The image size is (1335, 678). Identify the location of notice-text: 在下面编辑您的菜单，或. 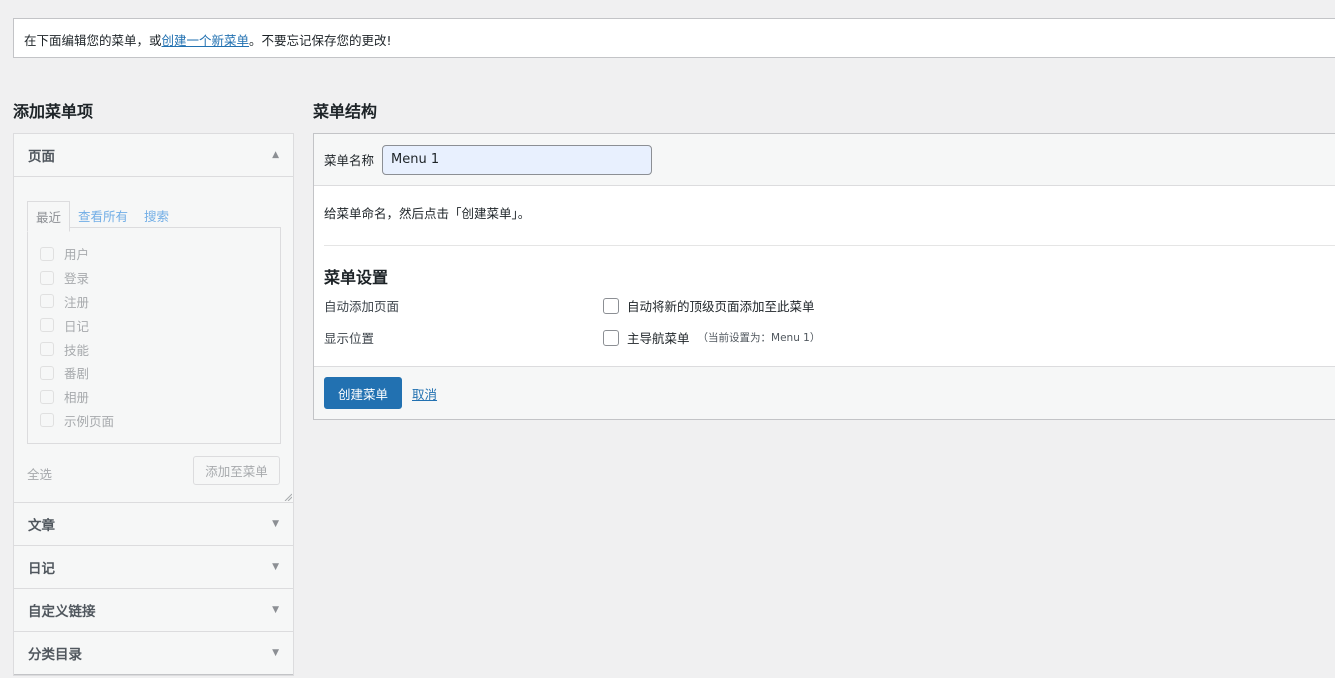
(93, 40).